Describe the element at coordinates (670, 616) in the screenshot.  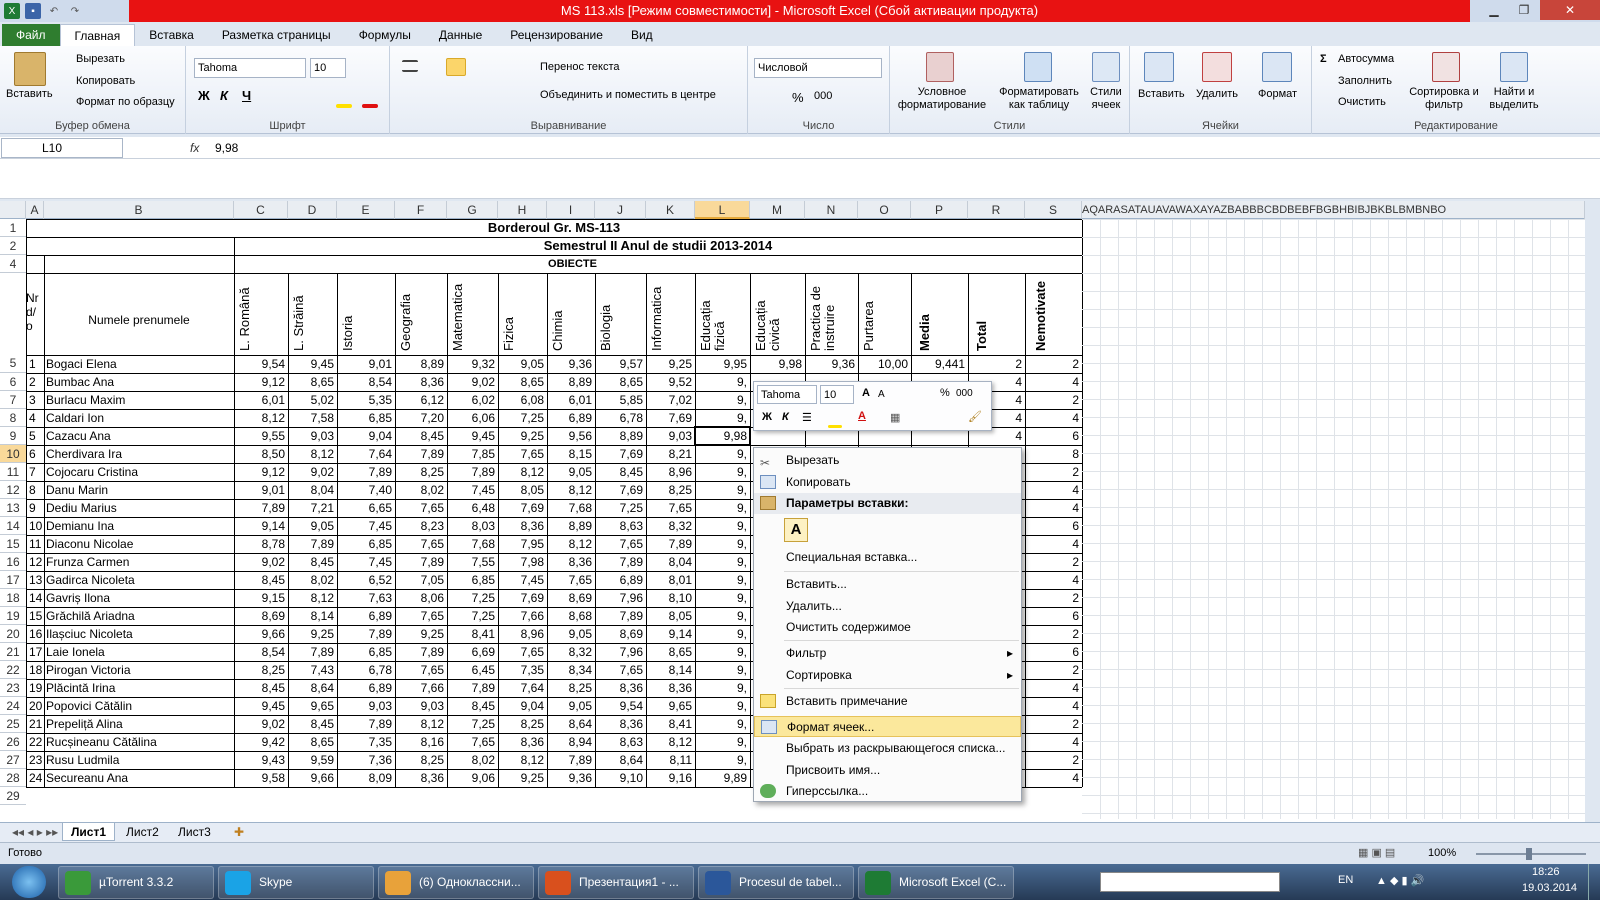
I see `grade-cell: 8,05` at that location.